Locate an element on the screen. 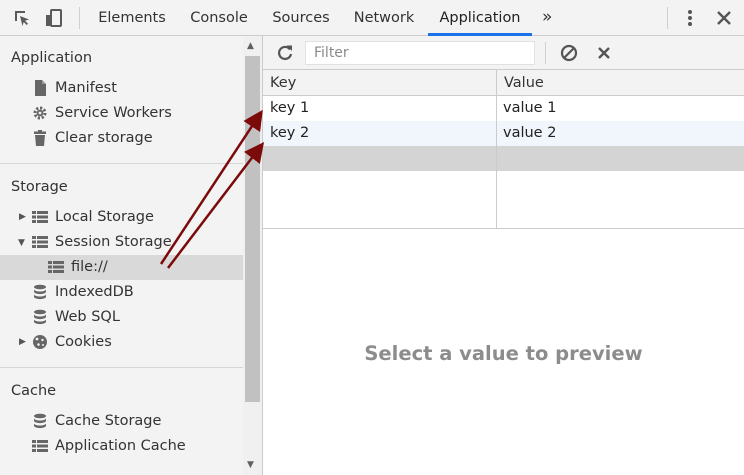  table-row: key 2 value 2 is located at coordinates (503, 133).